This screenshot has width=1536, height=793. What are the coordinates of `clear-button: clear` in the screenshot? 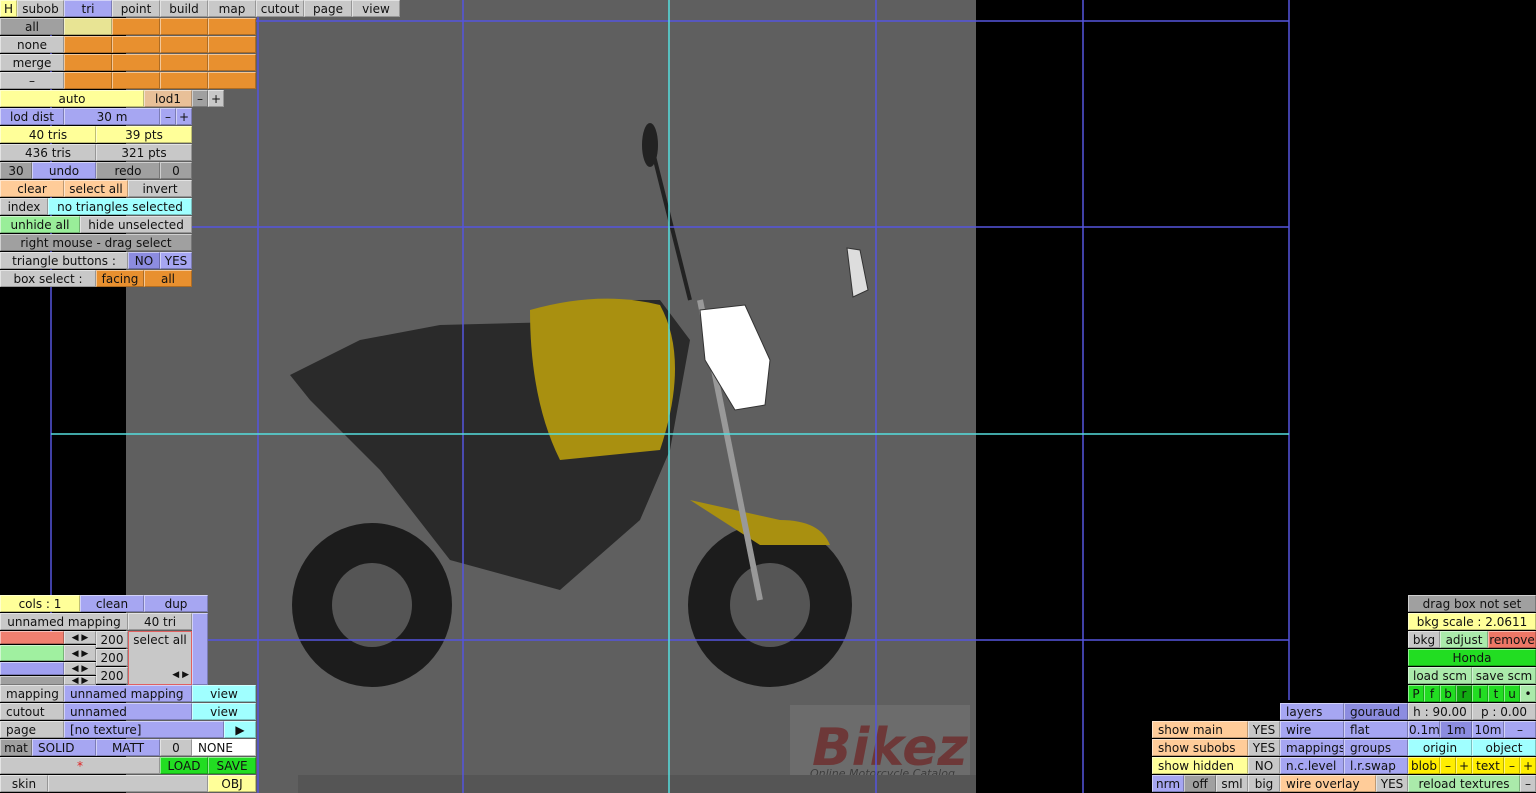 It's located at (32, 188).